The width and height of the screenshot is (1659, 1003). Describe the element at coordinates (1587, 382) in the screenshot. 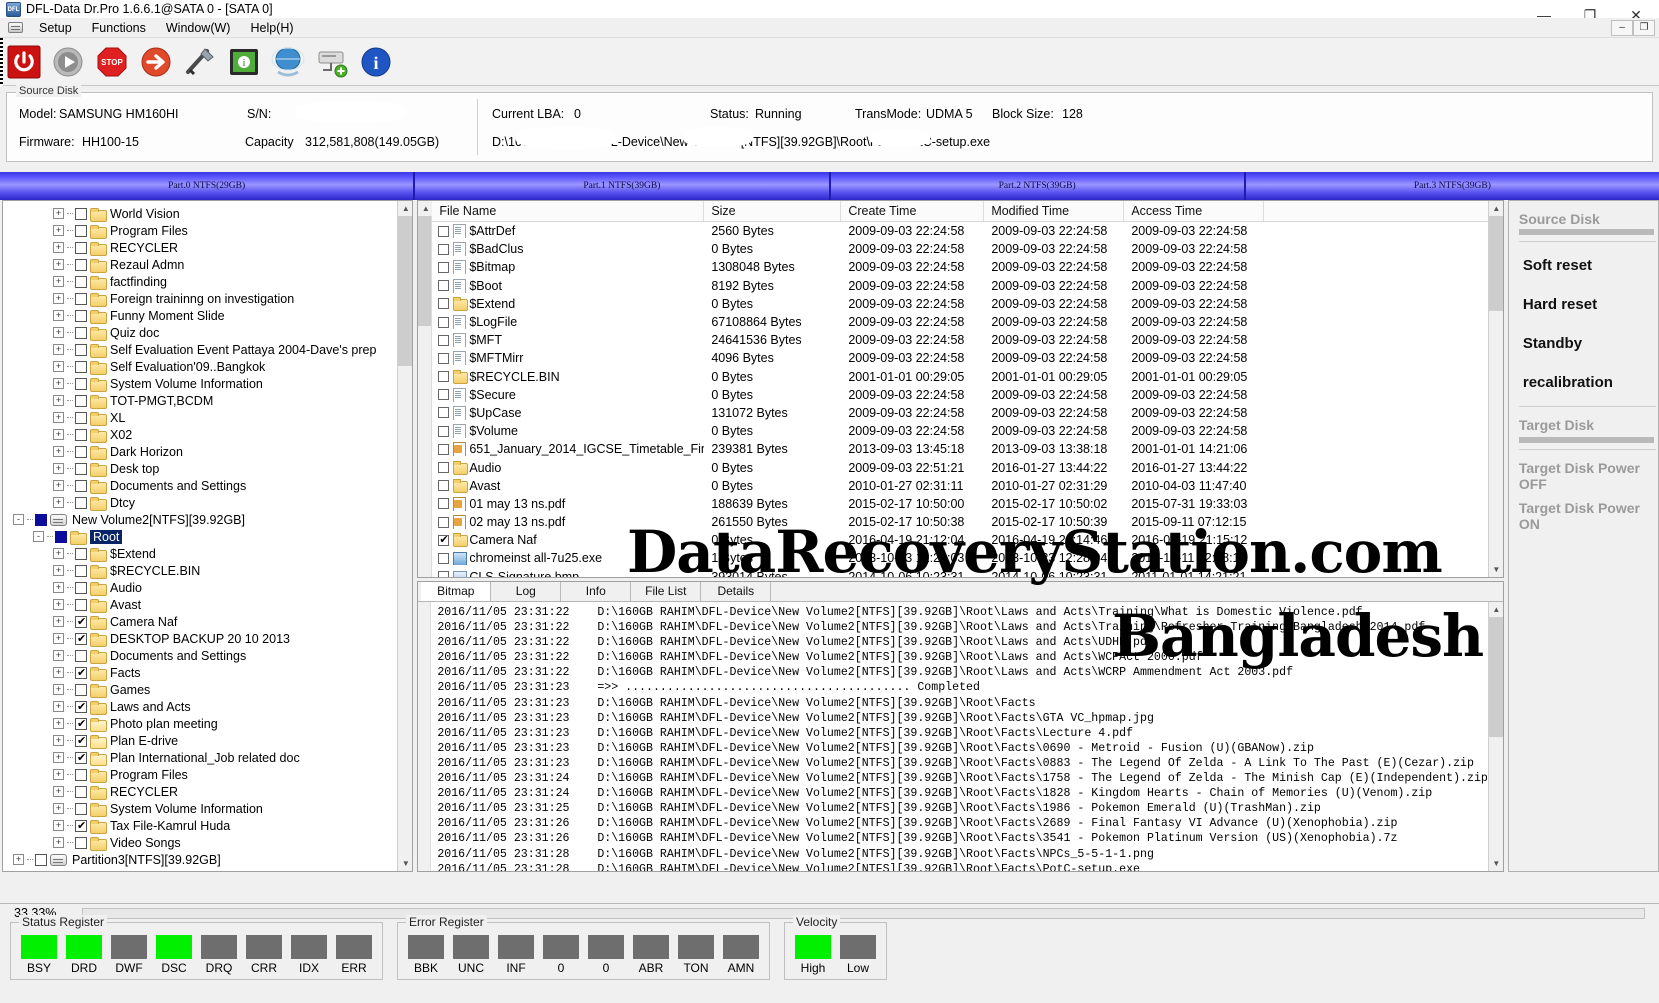

I see `recalibration-button: recalibration` at that location.